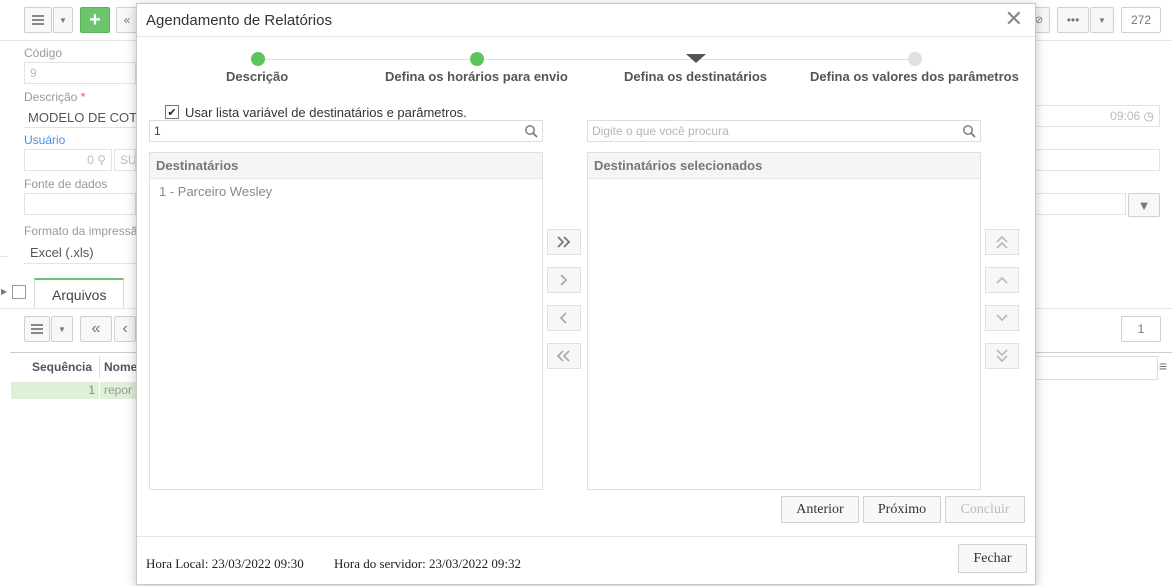 This screenshot has height=586, width=1172. Describe the element at coordinates (820, 509) in the screenshot. I see `previous-button: Anterior` at that location.